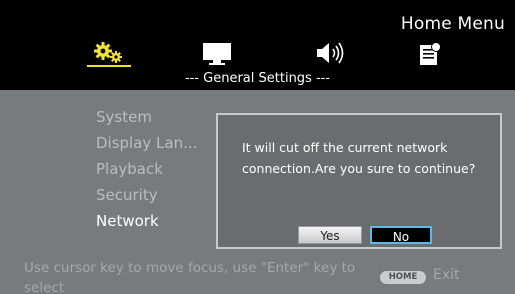 The height and width of the screenshot is (294, 515). Describe the element at coordinates (217, 54) in the screenshot. I see `display-monitor-icon` at that location.